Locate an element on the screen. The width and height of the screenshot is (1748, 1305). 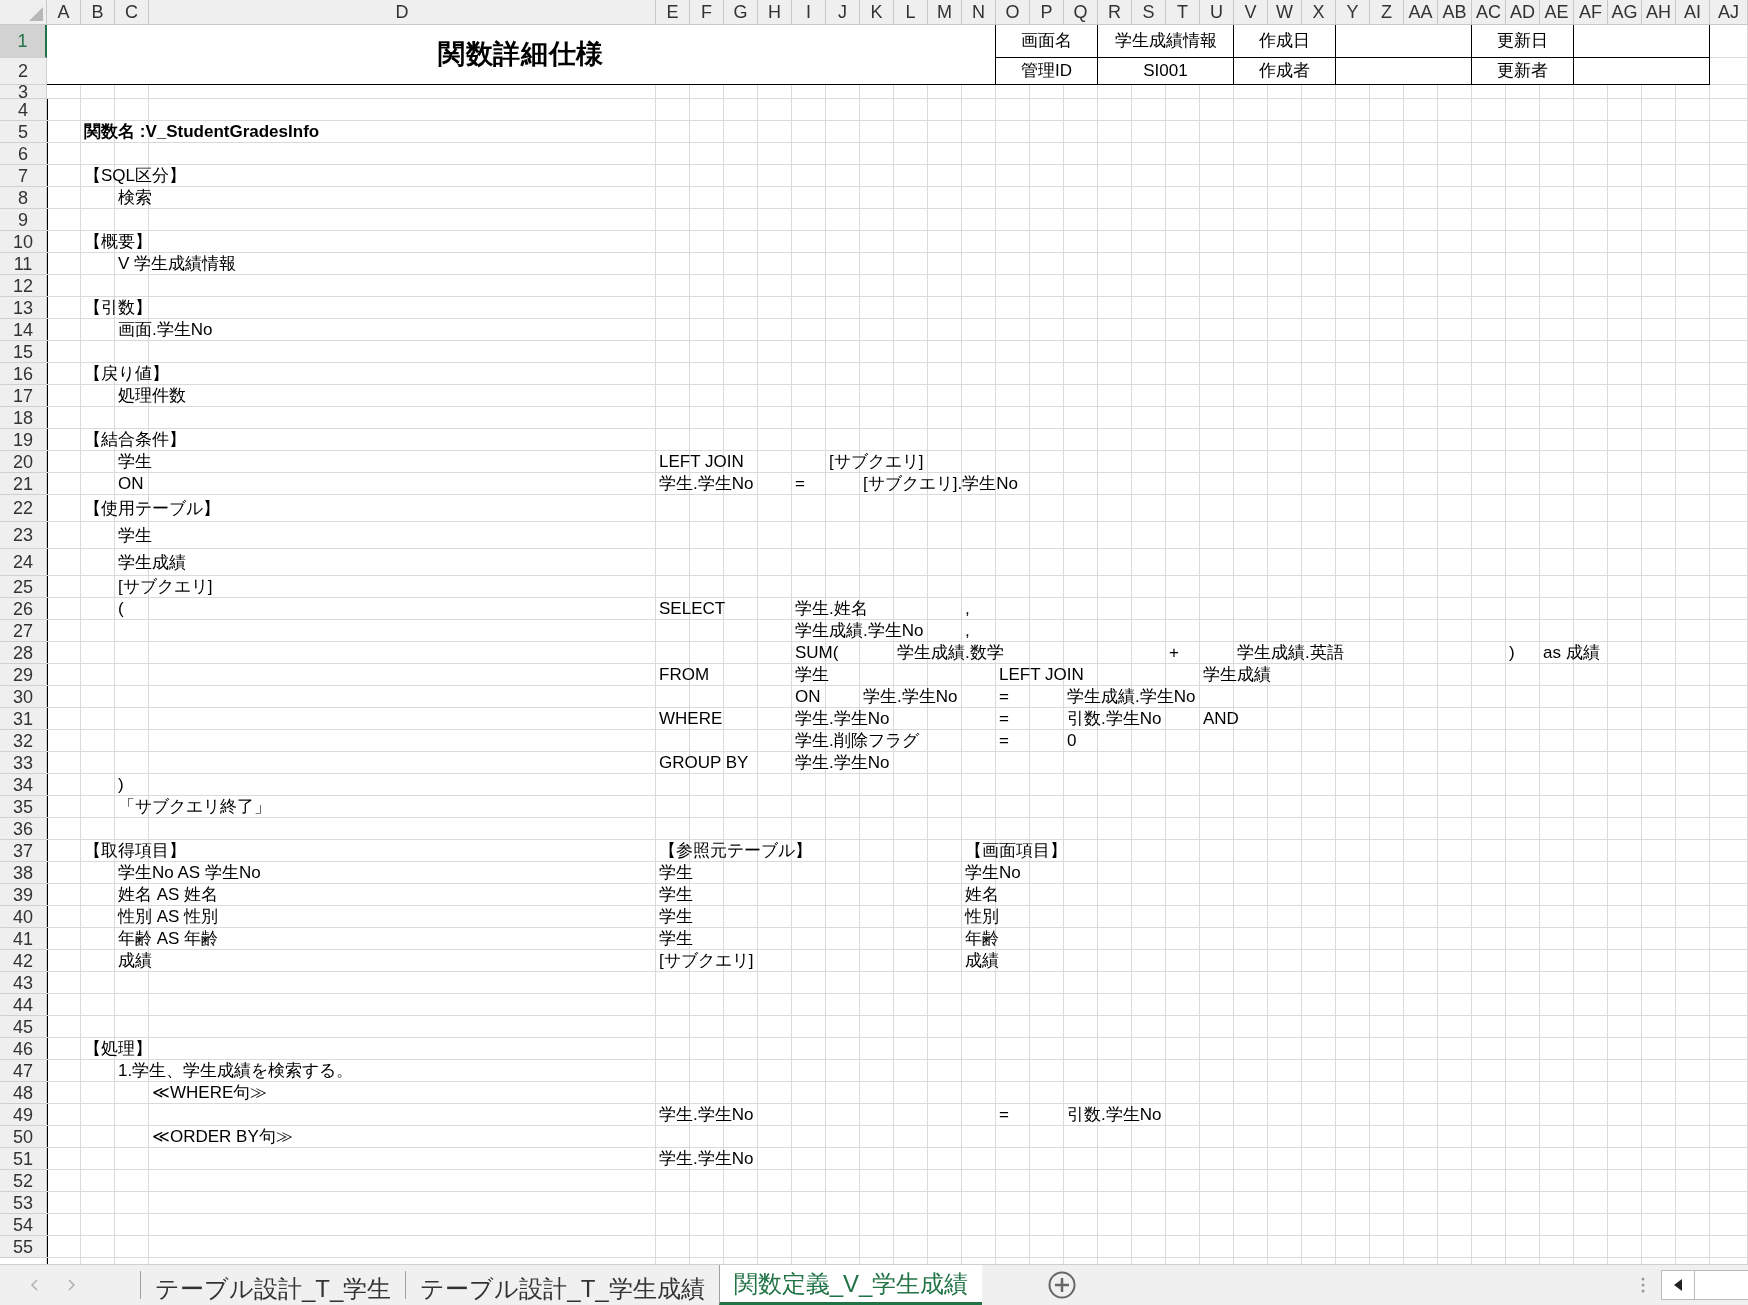
row-number: 44 is located at coordinates (23, 1005).